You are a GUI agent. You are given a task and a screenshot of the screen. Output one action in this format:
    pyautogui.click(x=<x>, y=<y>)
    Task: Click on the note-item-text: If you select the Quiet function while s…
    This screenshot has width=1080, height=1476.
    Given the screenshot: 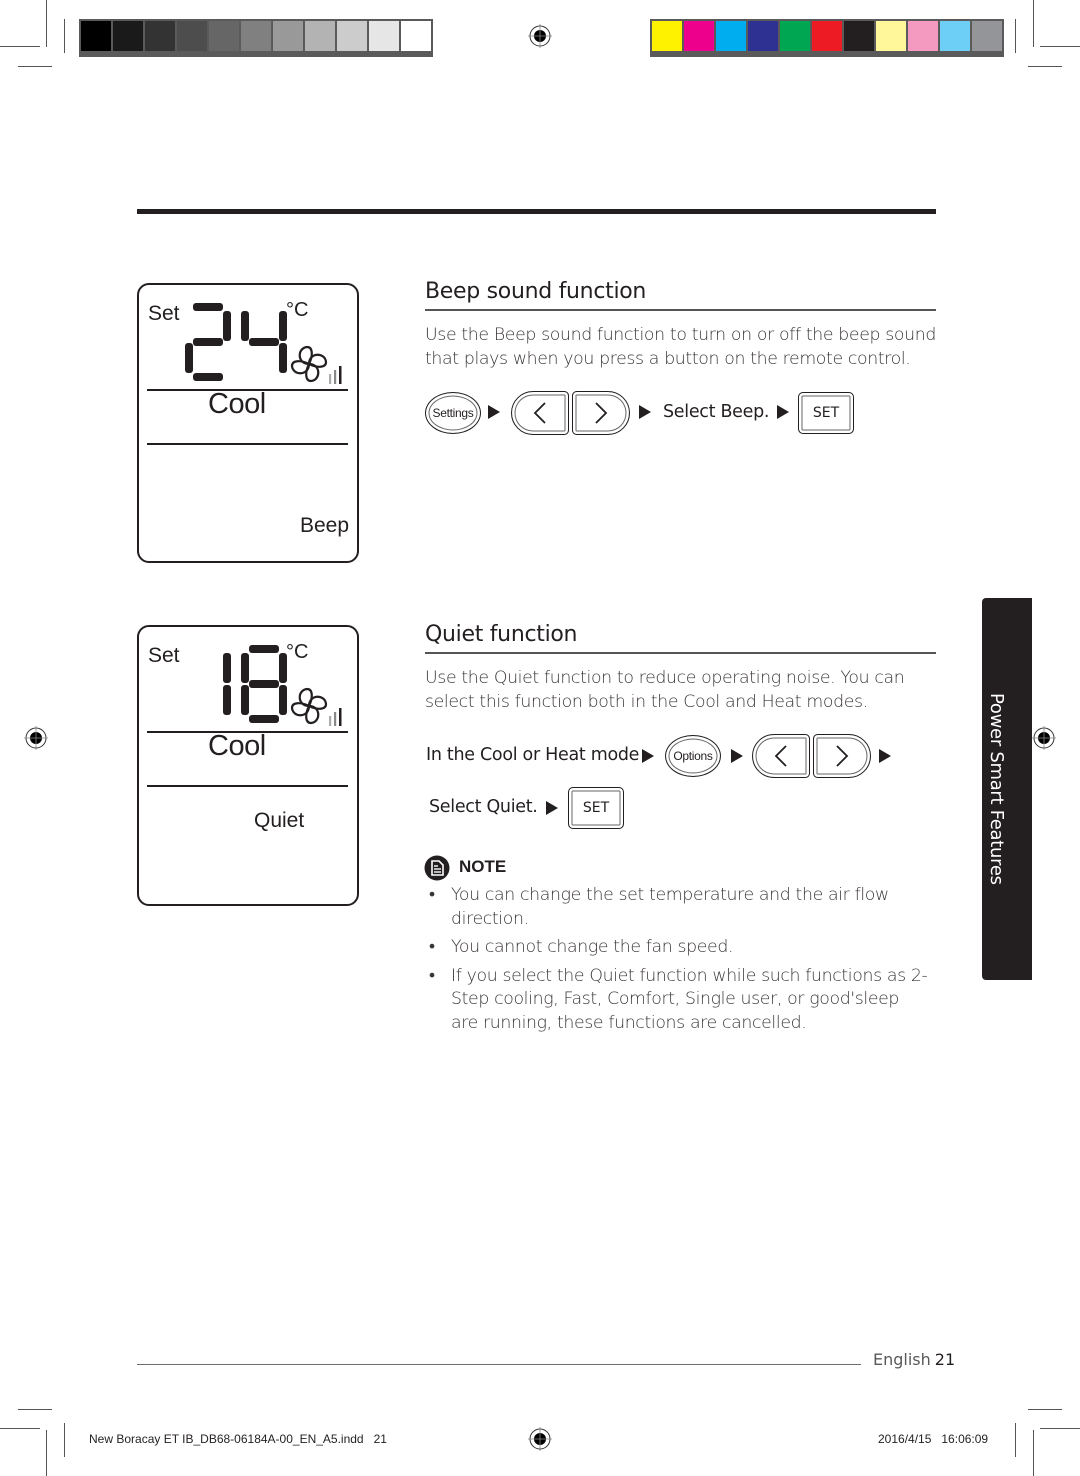 What is the action you would take?
    pyautogui.click(x=689, y=999)
    